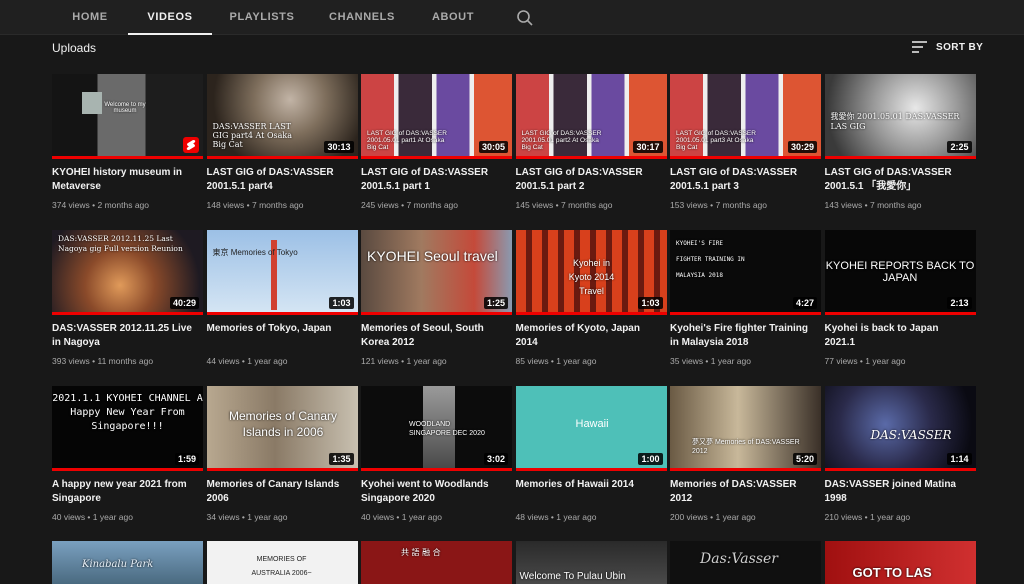 Image resolution: width=1024 pixels, height=584 pixels. I want to click on video-thumbnail: MEMORIES OF AUSTRALIA 2006~, so click(282, 562).